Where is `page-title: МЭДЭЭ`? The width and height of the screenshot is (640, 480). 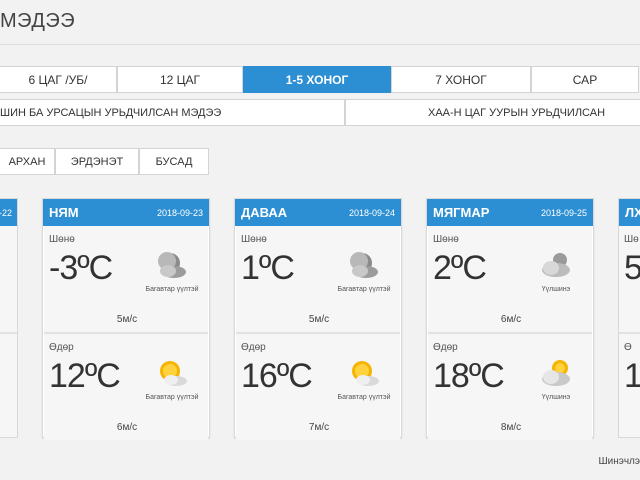
page-title: МЭДЭЭ is located at coordinates (38, 21).